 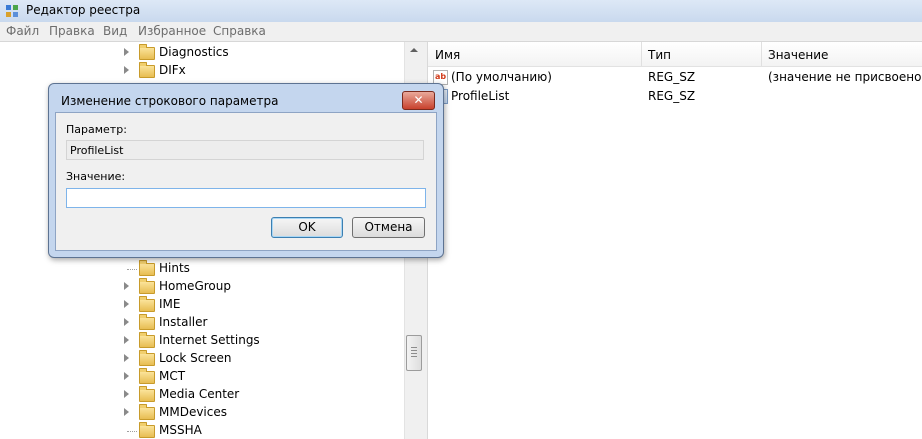 I want to click on menu-file: Файл, so click(x=22, y=31).